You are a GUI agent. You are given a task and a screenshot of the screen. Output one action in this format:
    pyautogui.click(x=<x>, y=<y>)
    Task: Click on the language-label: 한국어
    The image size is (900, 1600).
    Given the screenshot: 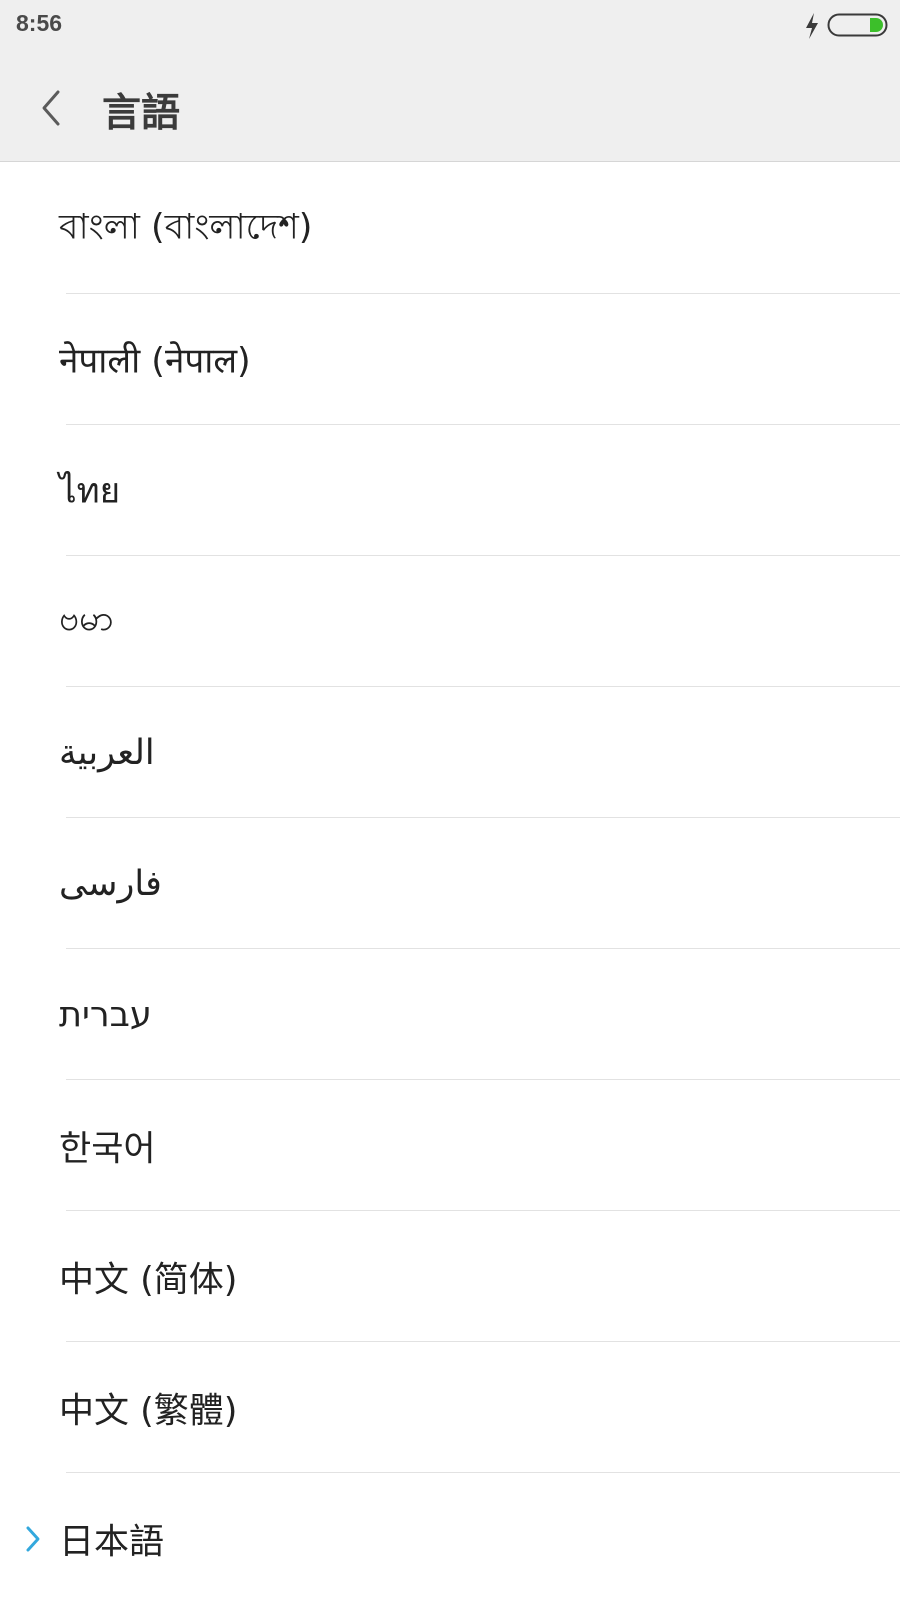 What is the action you would take?
    pyautogui.click(x=107, y=1149)
    